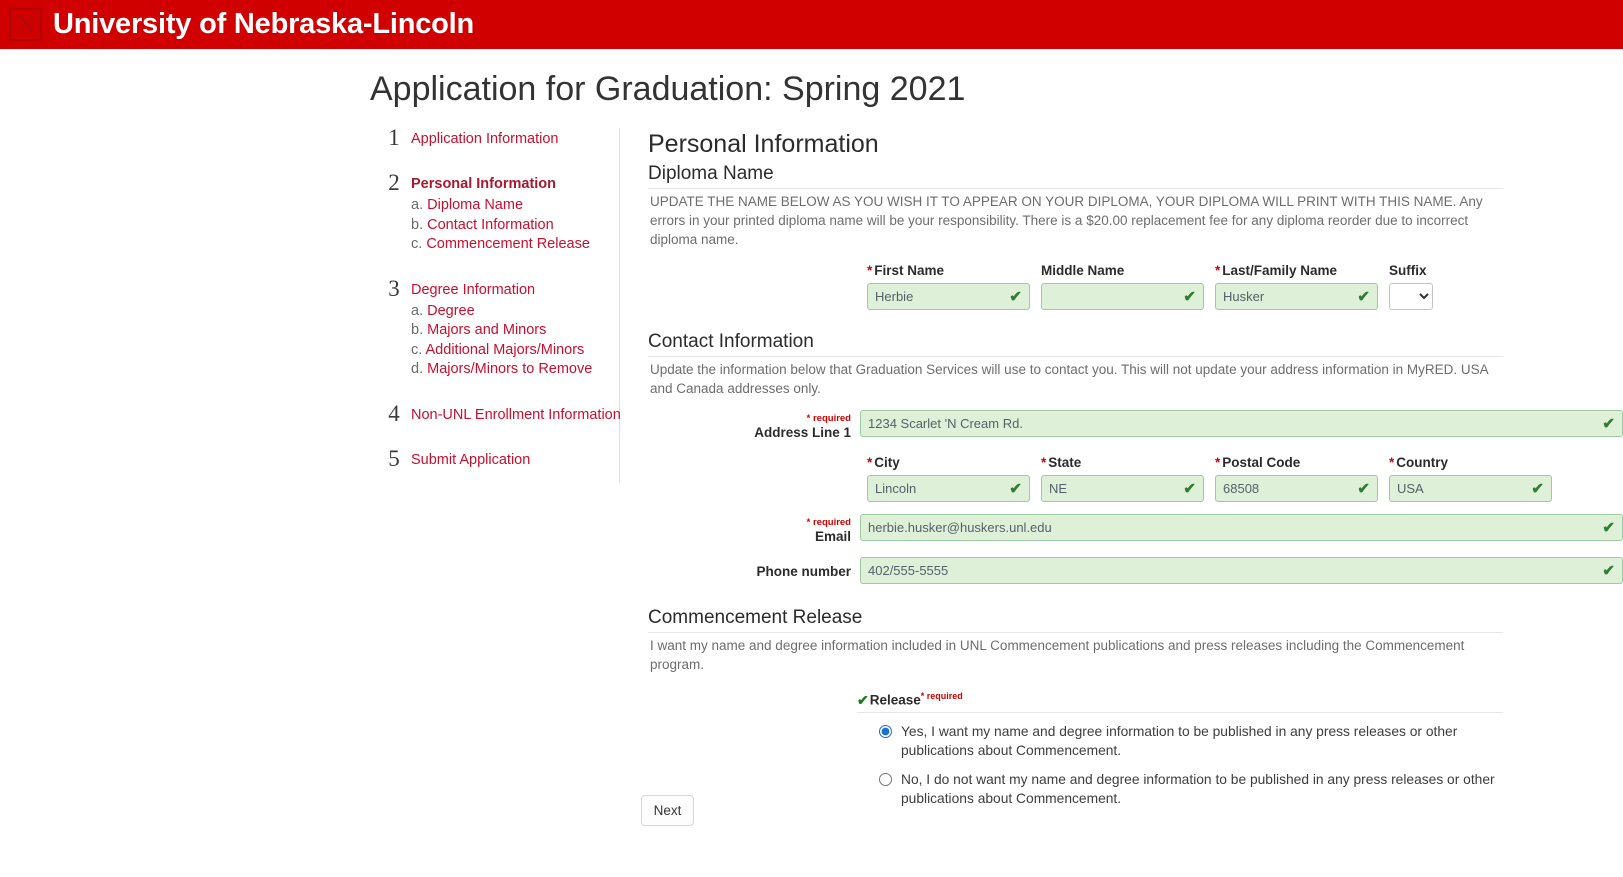  I want to click on phone-number-label: Phone number, so click(803, 571).